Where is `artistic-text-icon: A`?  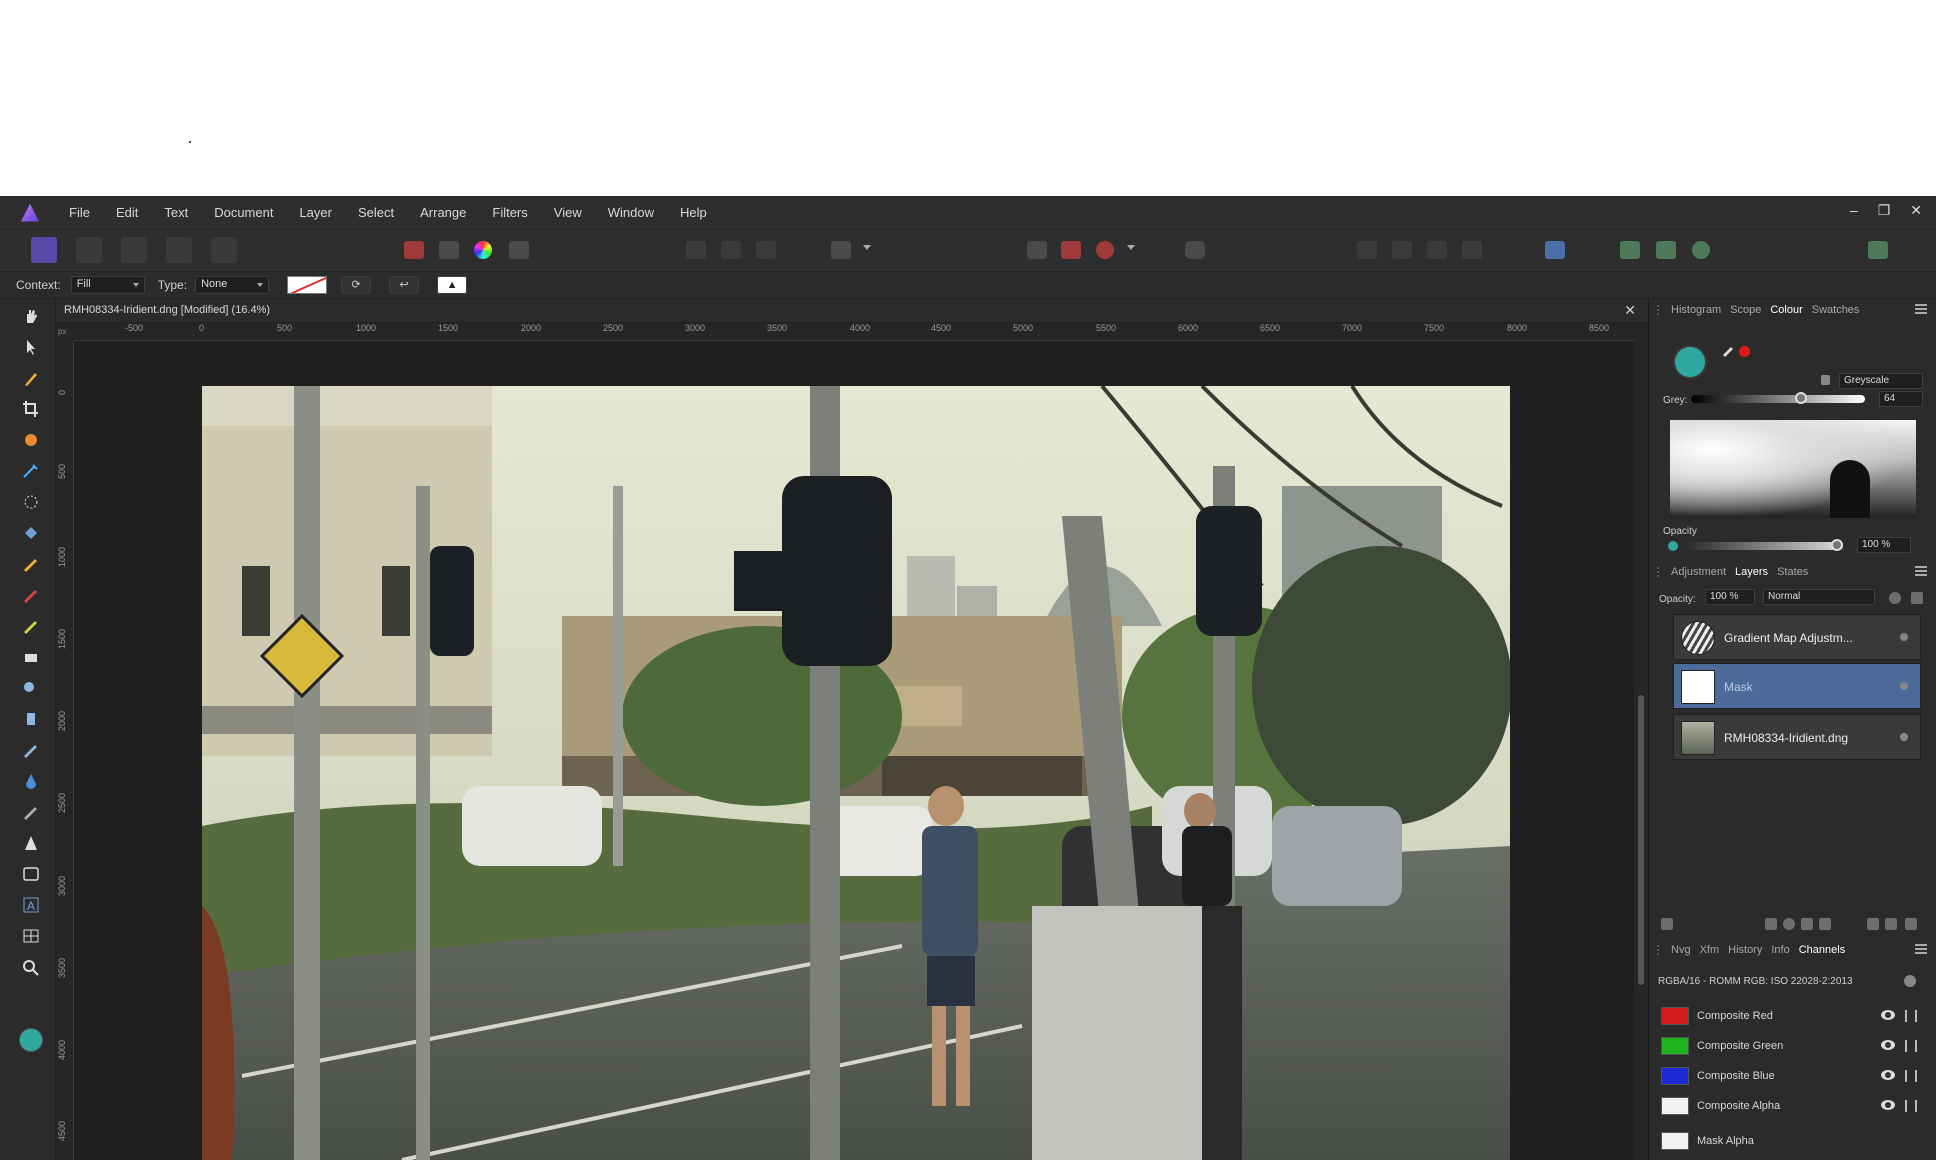
artistic-text-icon: A is located at coordinates (31, 905).